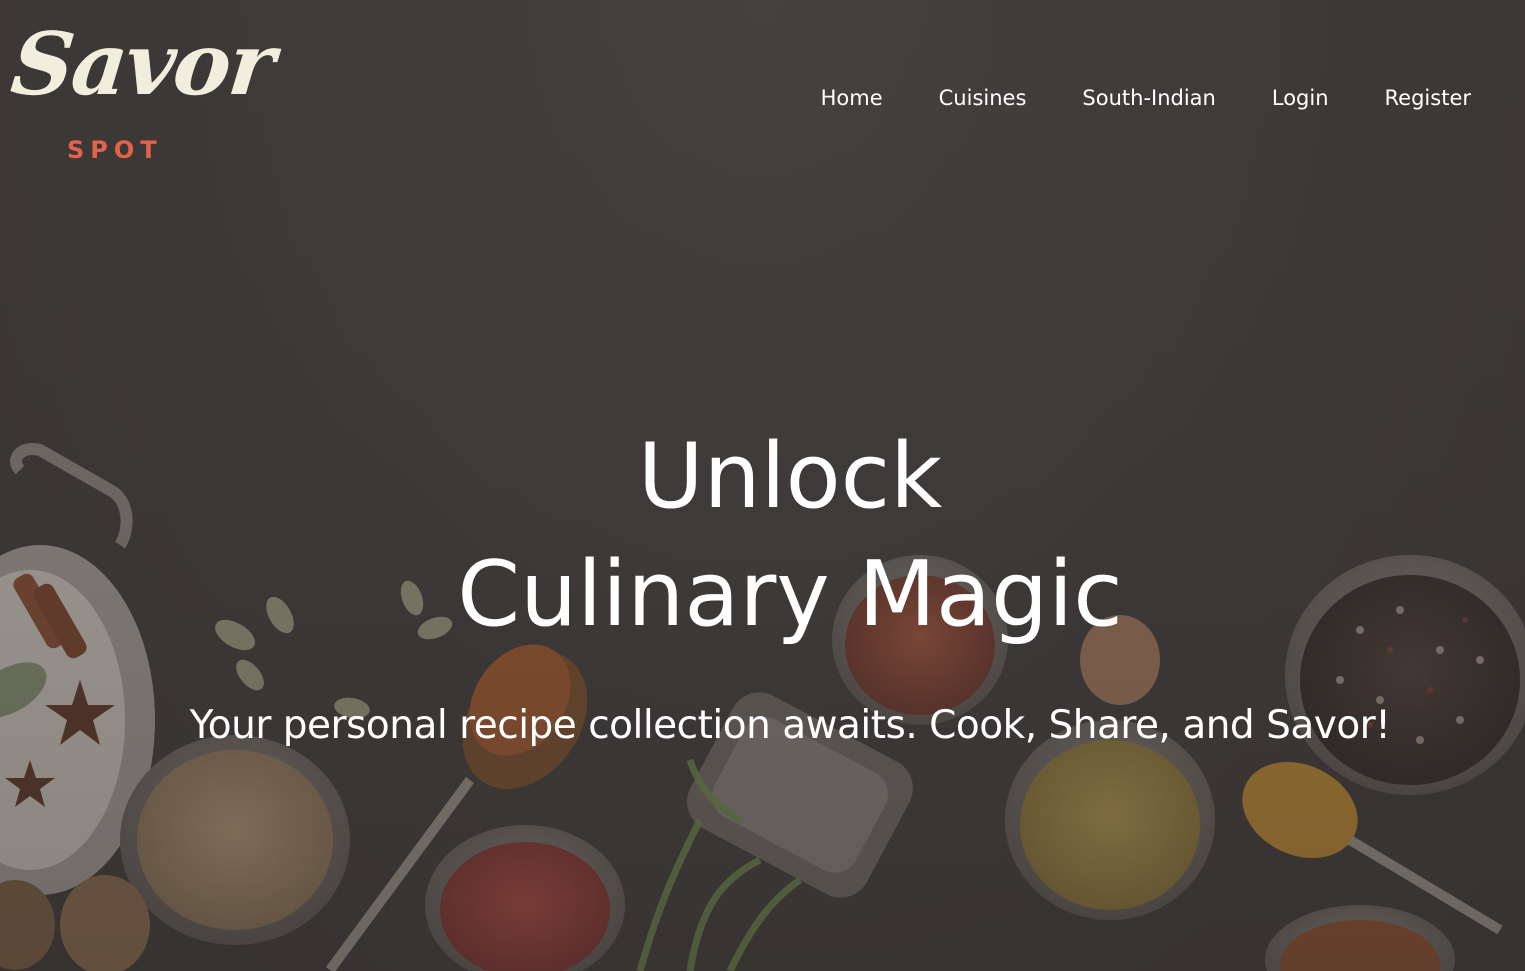  I want to click on hero-title-line2: Culinary Magic, so click(790, 594).